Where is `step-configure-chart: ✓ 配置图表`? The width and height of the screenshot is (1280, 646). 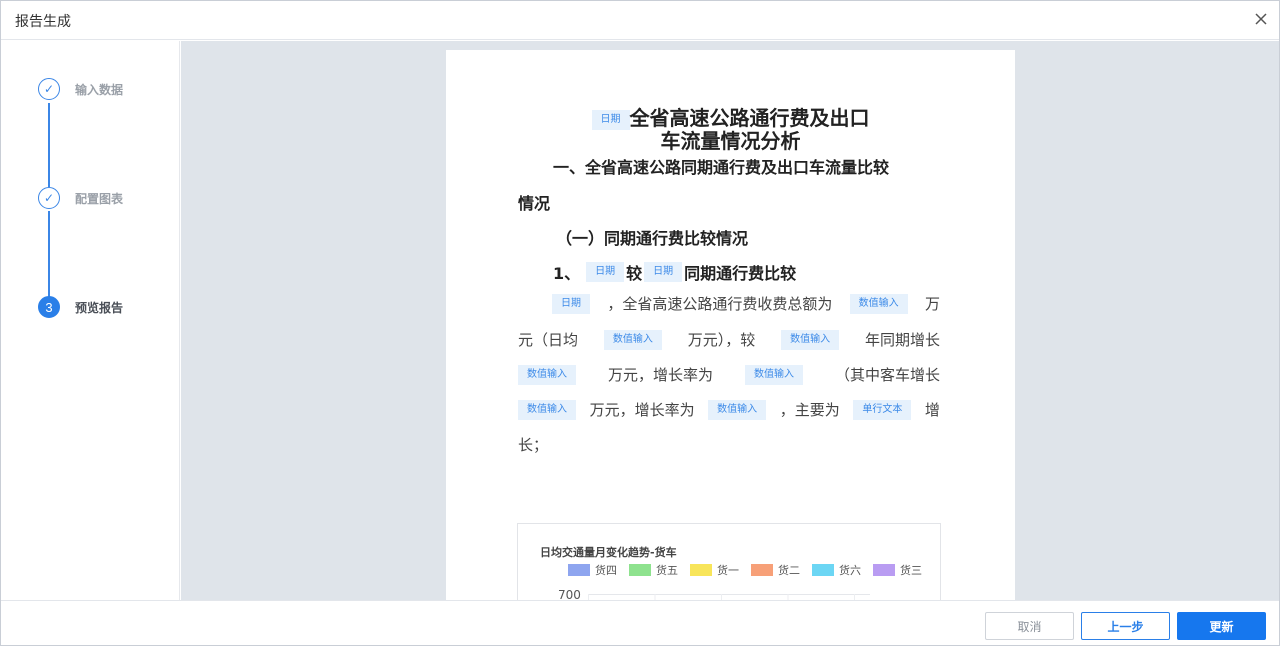
step-configure-chart: ✓ 配置图表 is located at coordinates (80, 198).